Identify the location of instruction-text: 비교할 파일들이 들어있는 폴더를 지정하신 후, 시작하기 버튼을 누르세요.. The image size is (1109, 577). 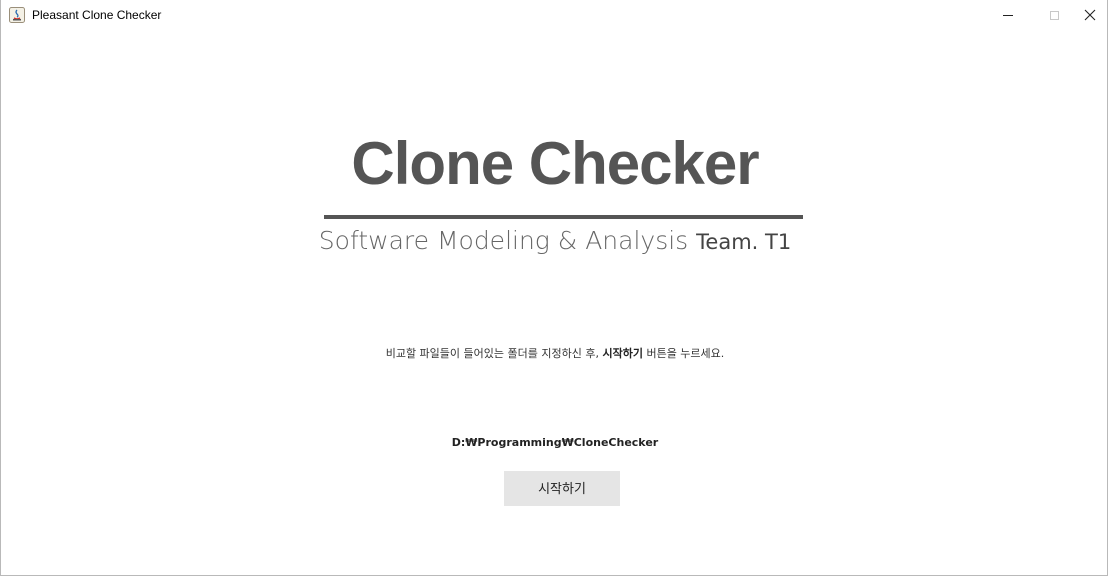
(555, 354).